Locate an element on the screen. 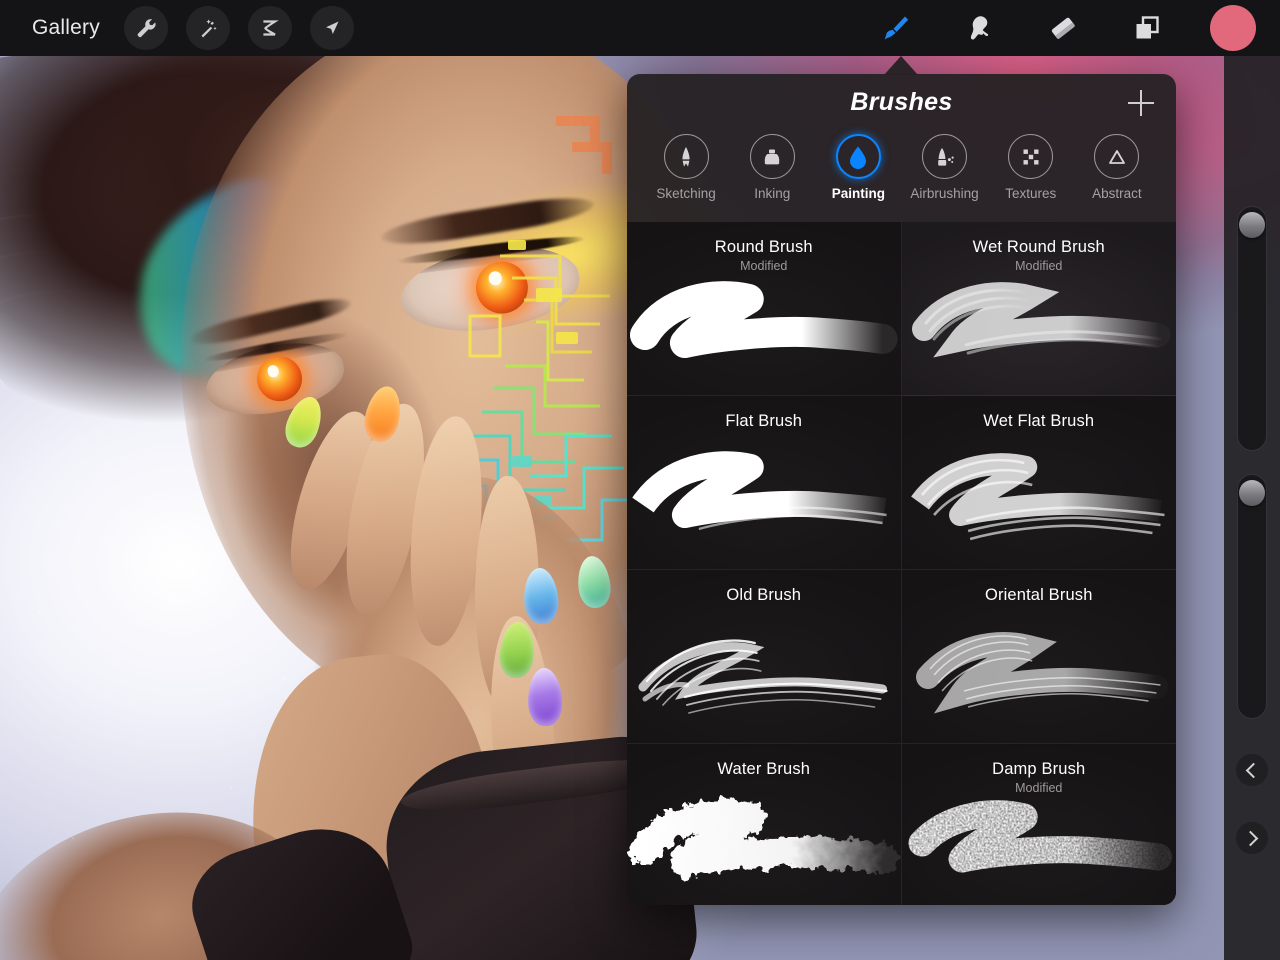  undo-button is located at coordinates (1252, 770).